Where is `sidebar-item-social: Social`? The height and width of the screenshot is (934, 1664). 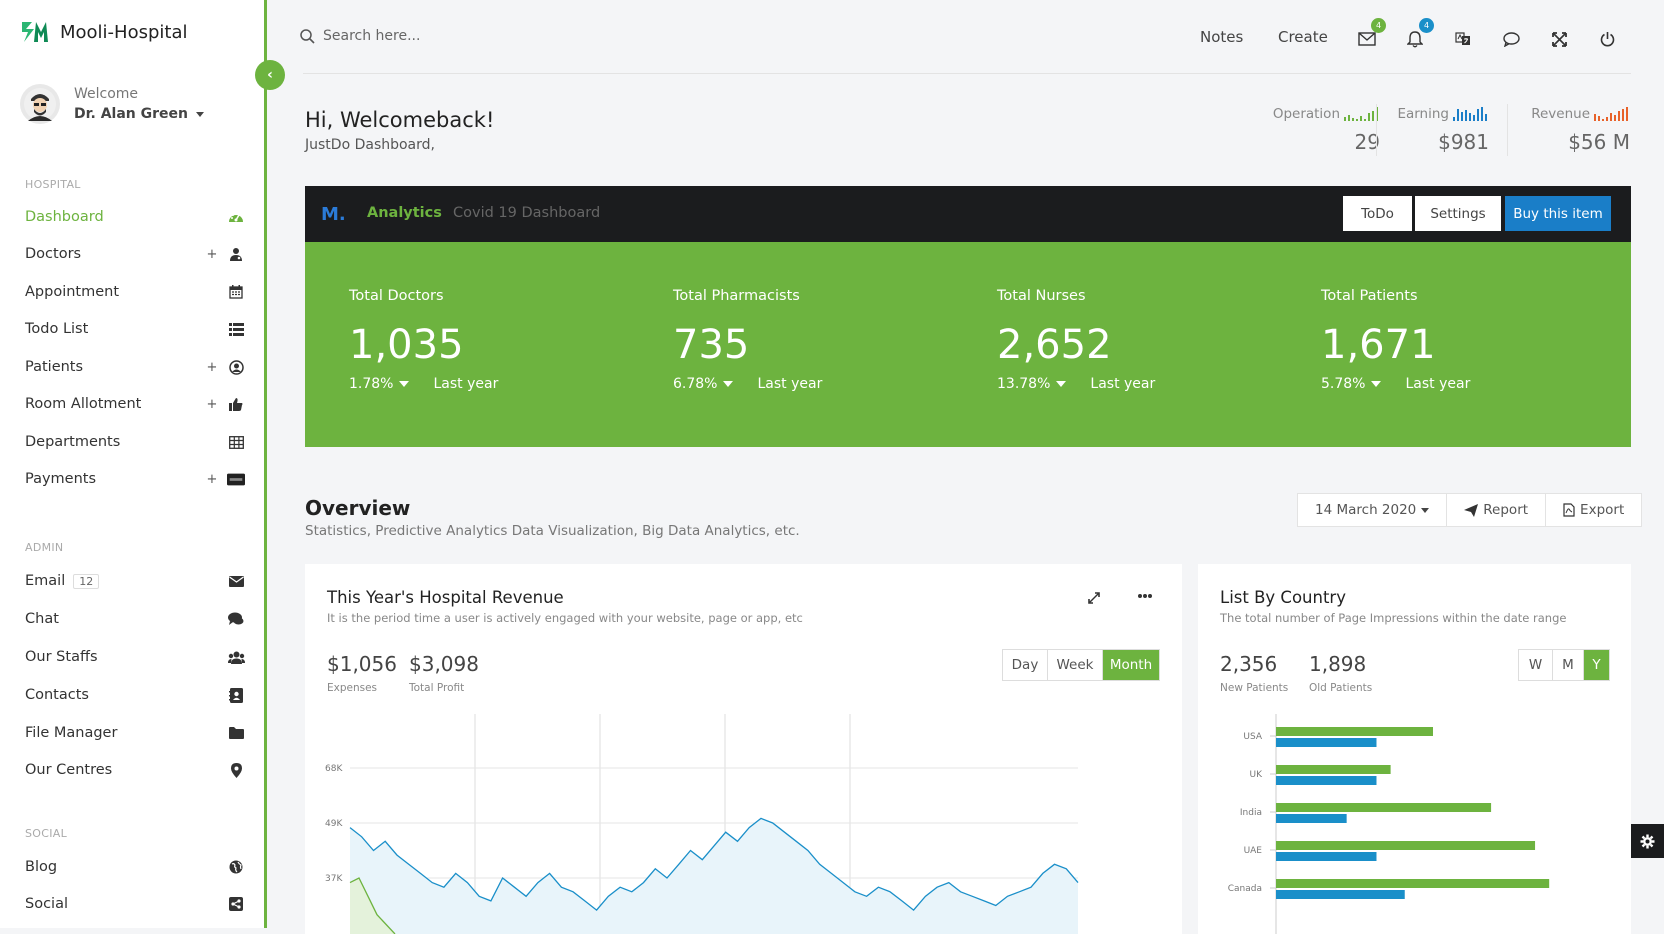 sidebar-item-social: Social is located at coordinates (135, 904).